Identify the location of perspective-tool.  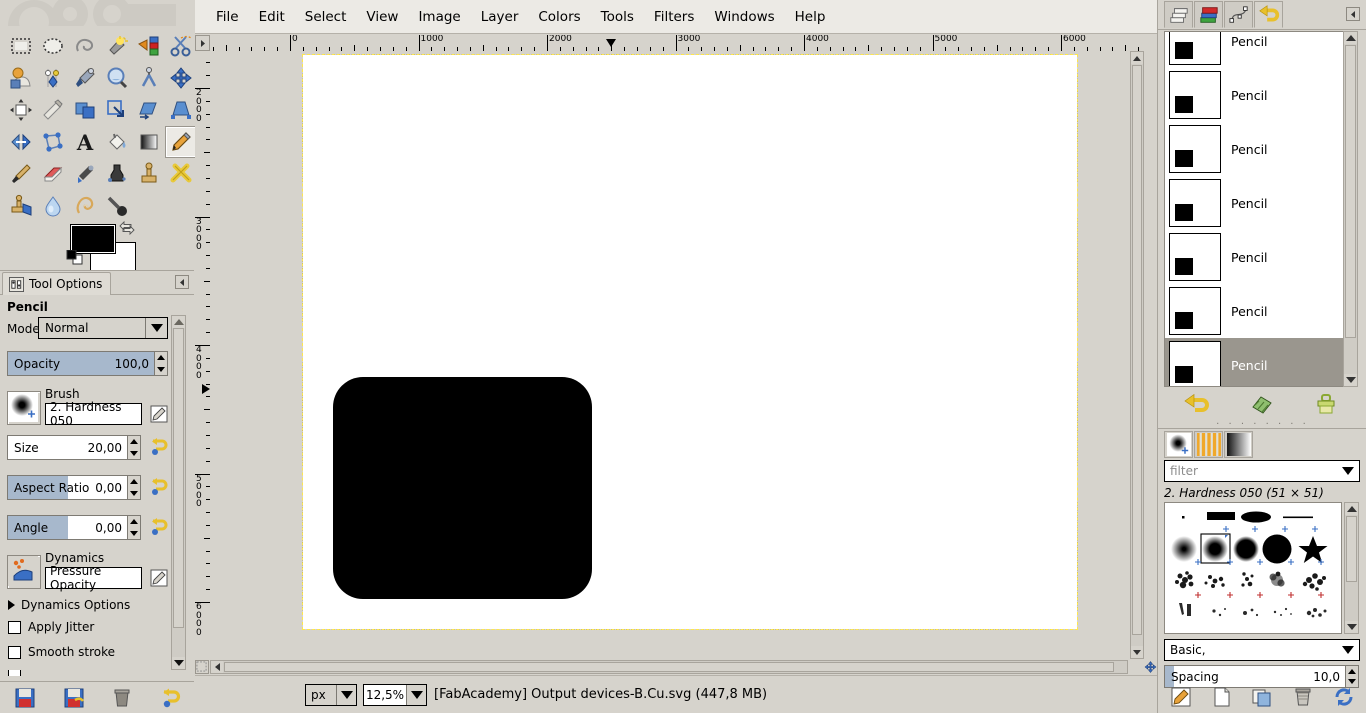
(181, 110).